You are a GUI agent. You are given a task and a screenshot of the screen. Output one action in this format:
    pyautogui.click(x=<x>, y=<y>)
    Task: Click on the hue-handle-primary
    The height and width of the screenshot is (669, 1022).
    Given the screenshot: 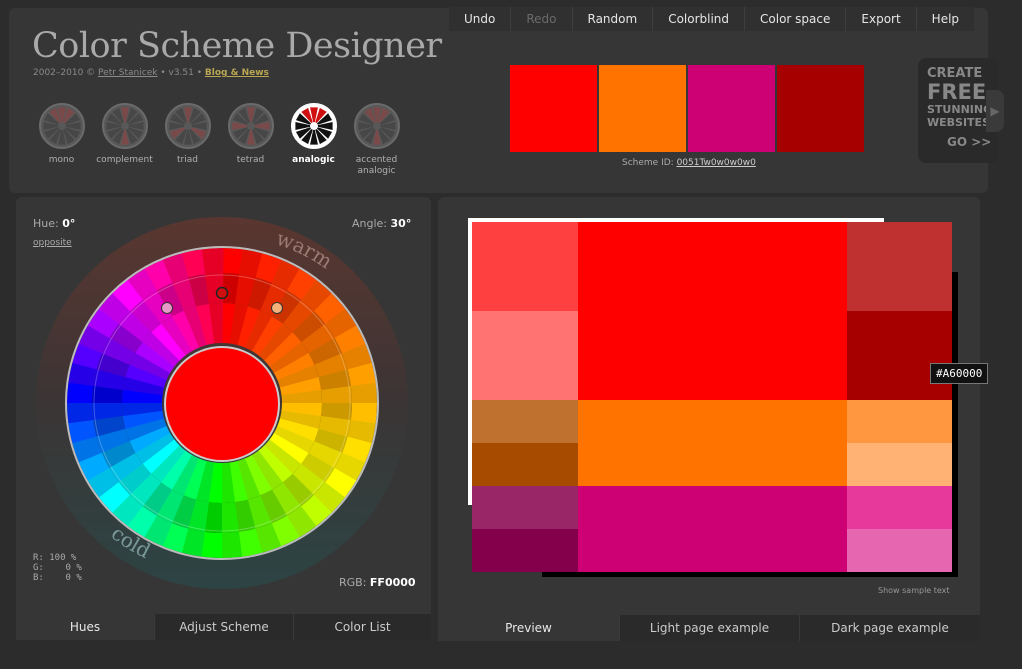 What is the action you would take?
    pyautogui.click(x=222, y=293)
    